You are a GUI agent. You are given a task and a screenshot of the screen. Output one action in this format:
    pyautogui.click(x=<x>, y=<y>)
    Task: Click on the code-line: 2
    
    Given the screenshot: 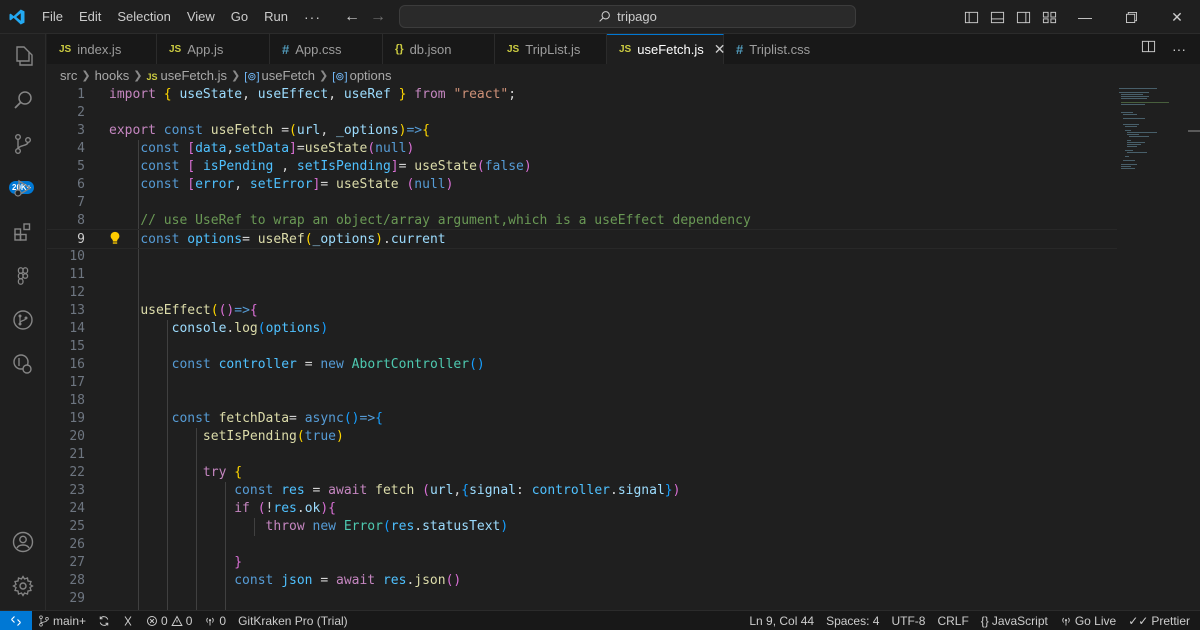 What is the action you would take?
    pyautogui.click(x=582, y=113)
    